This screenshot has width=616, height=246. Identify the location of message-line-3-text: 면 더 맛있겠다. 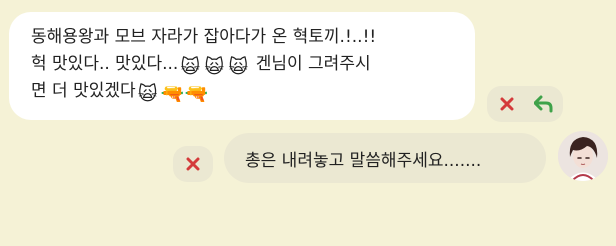
(83, 91).